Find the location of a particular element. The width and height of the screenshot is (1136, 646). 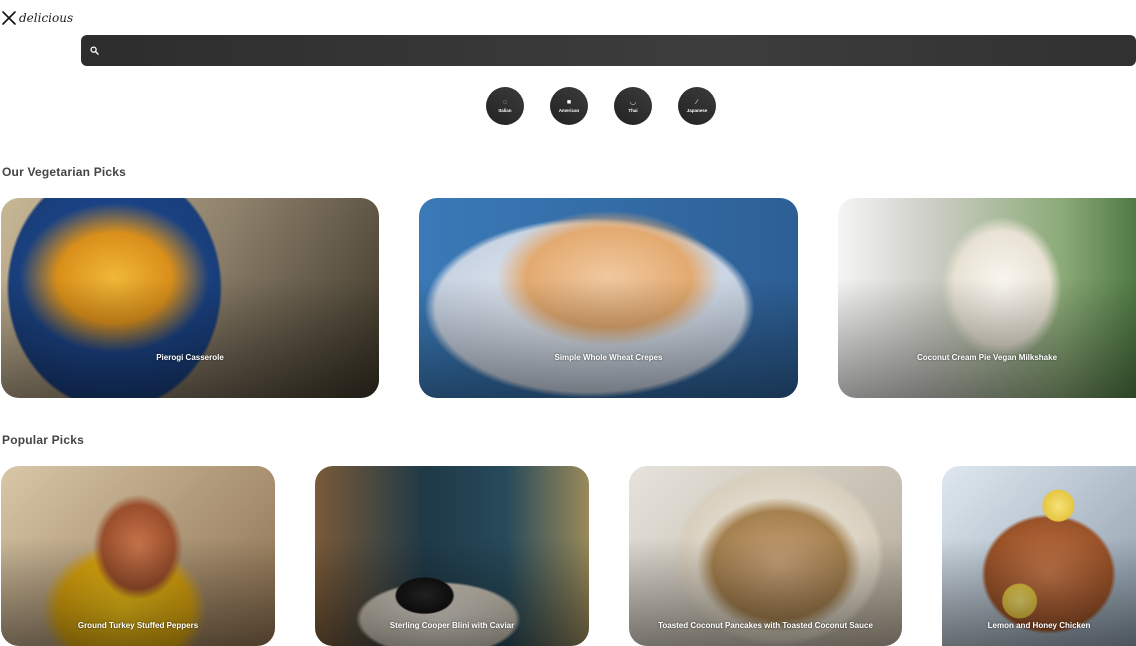

recipe-card: Coconut Cream Pie Vegan Milkshake is located at coordinates (987, 298).